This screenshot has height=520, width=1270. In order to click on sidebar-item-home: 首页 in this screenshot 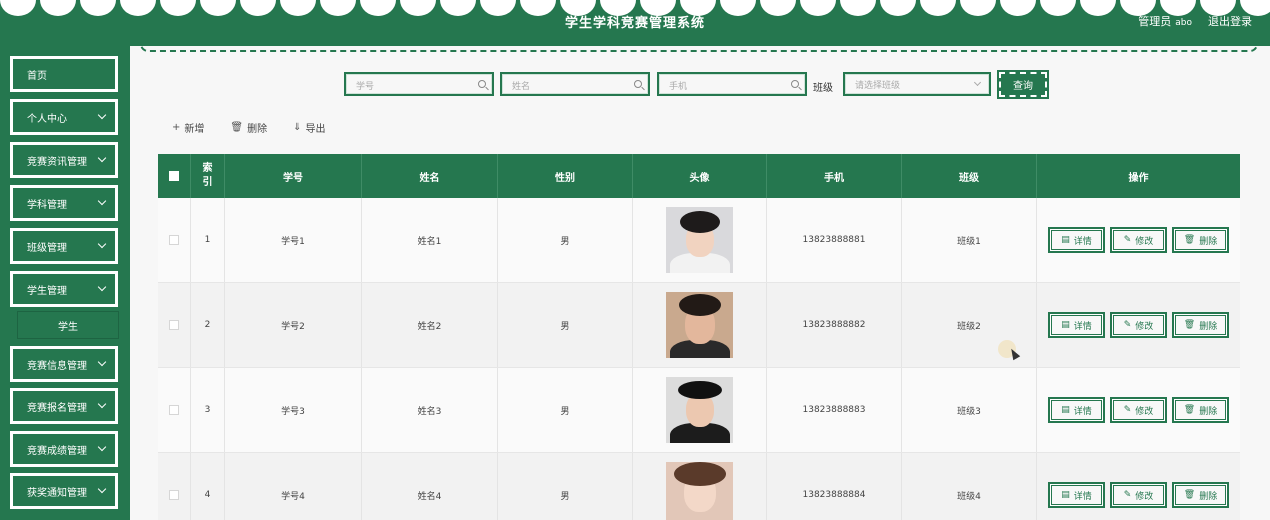, I will do `click(64, 74)`.